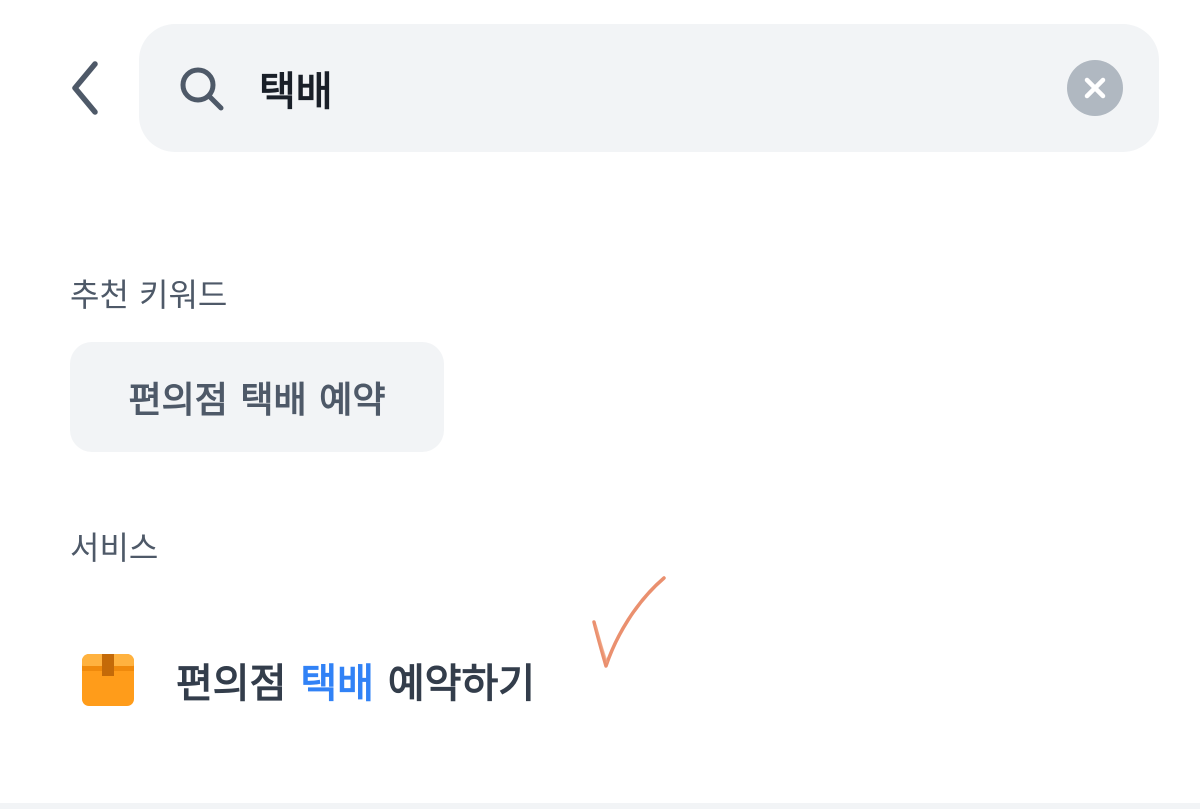 Image resolution: width=1200 pixels, height=809 pixels. Describe the element at coordinates (629, 622) in the screenshot. I see `check-mark-icon` at that location.